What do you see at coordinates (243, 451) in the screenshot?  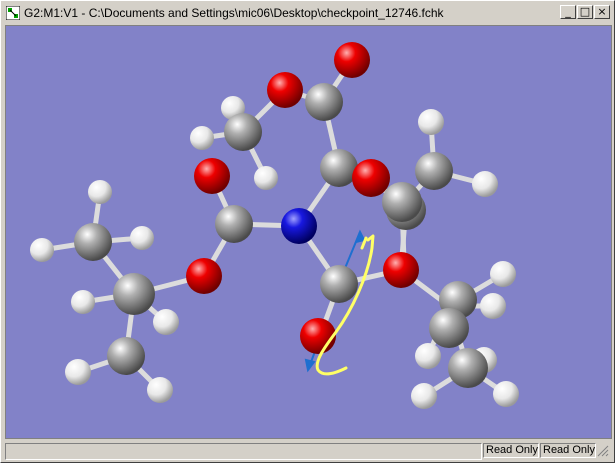 I see `status-message` at bounding box center [243, 451].